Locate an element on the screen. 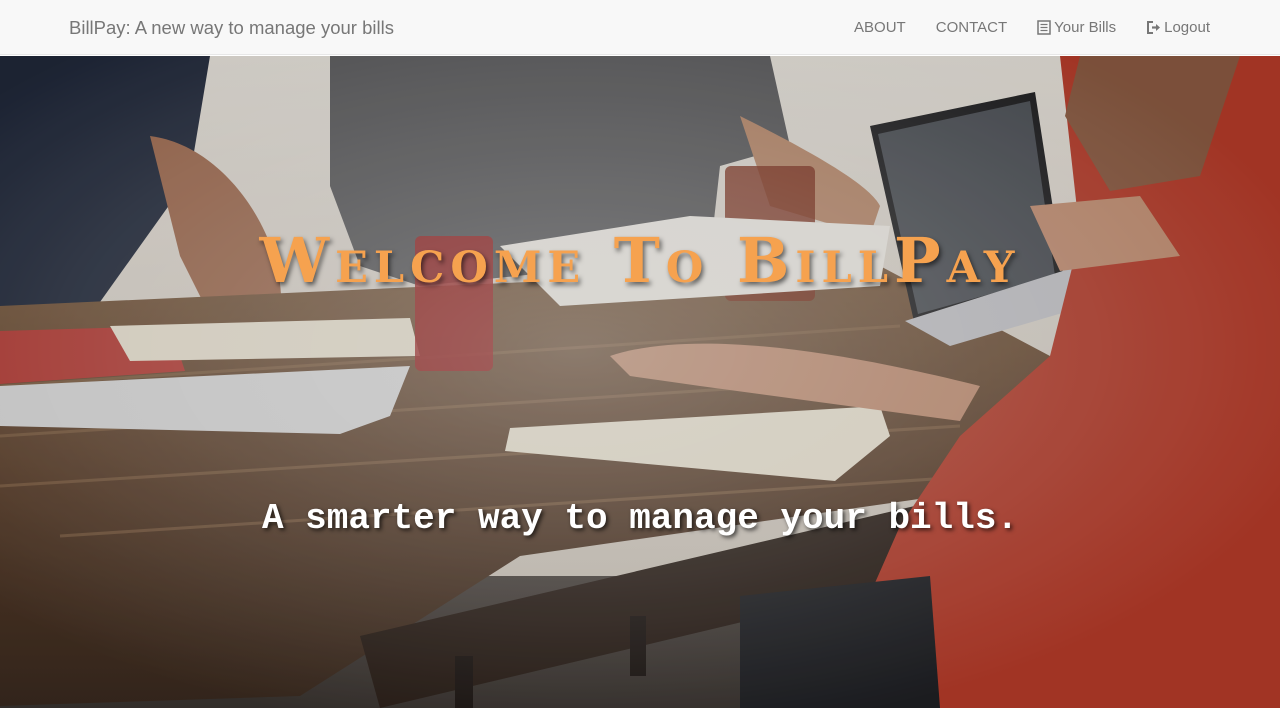 The height and width of the screenshot is (712, 1280). hero-title: Welcome To BillPay is located at coordinates (640, 260).